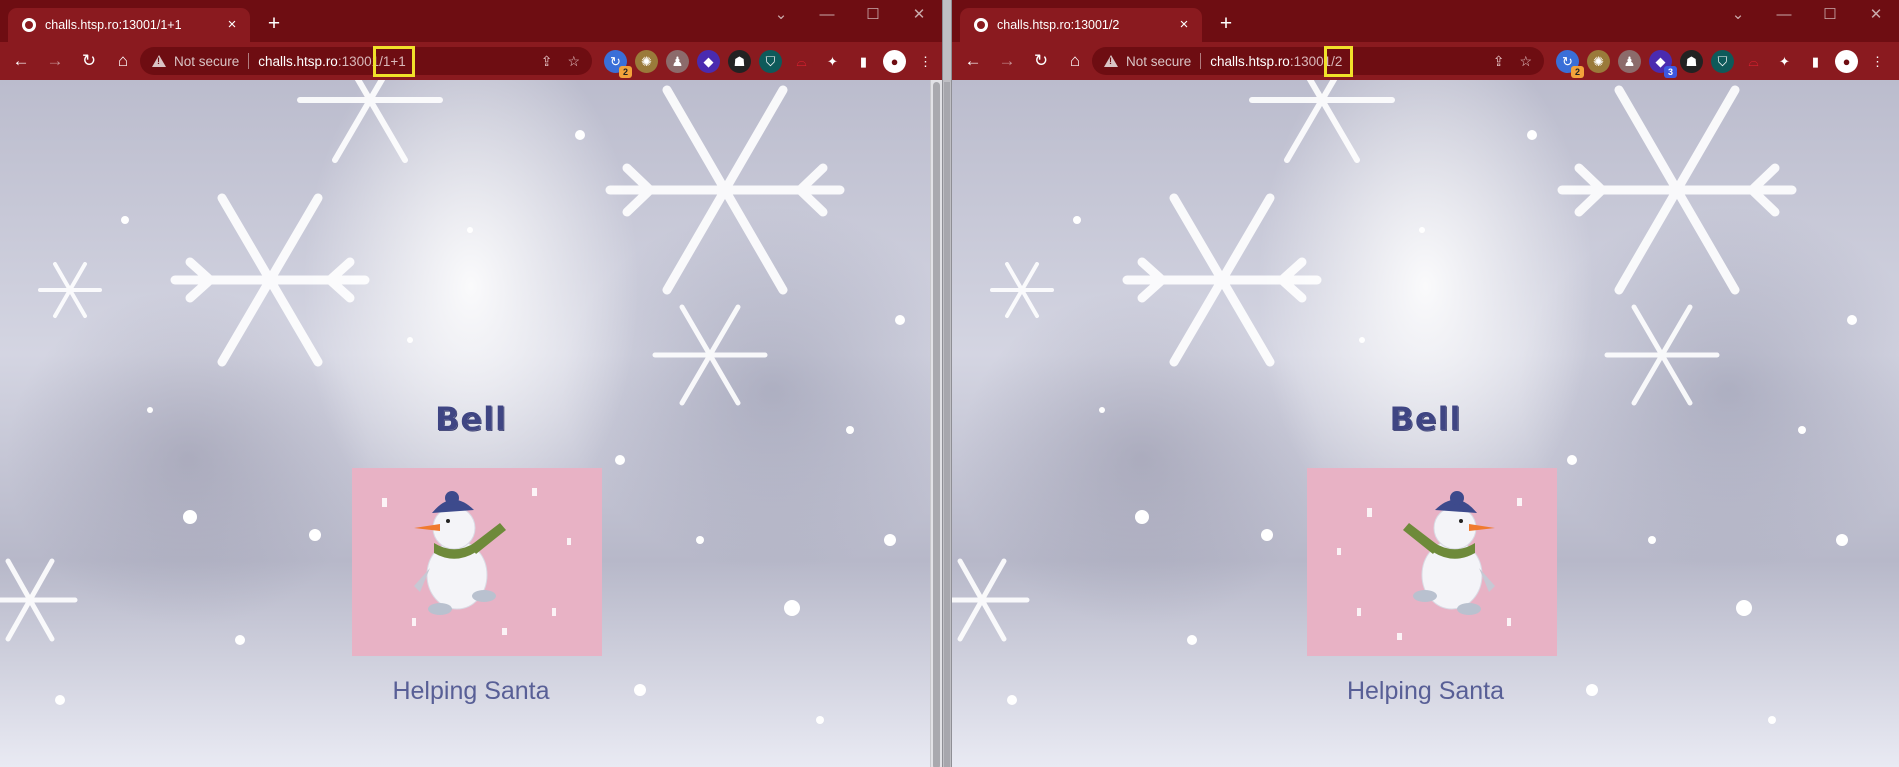 The height and width of the screenshot is (767, 1899). Describe the element at coordinates (1058, 25) in the screenshot. I see `tab-title: challs.htsp.ro:13001/2` at that location.